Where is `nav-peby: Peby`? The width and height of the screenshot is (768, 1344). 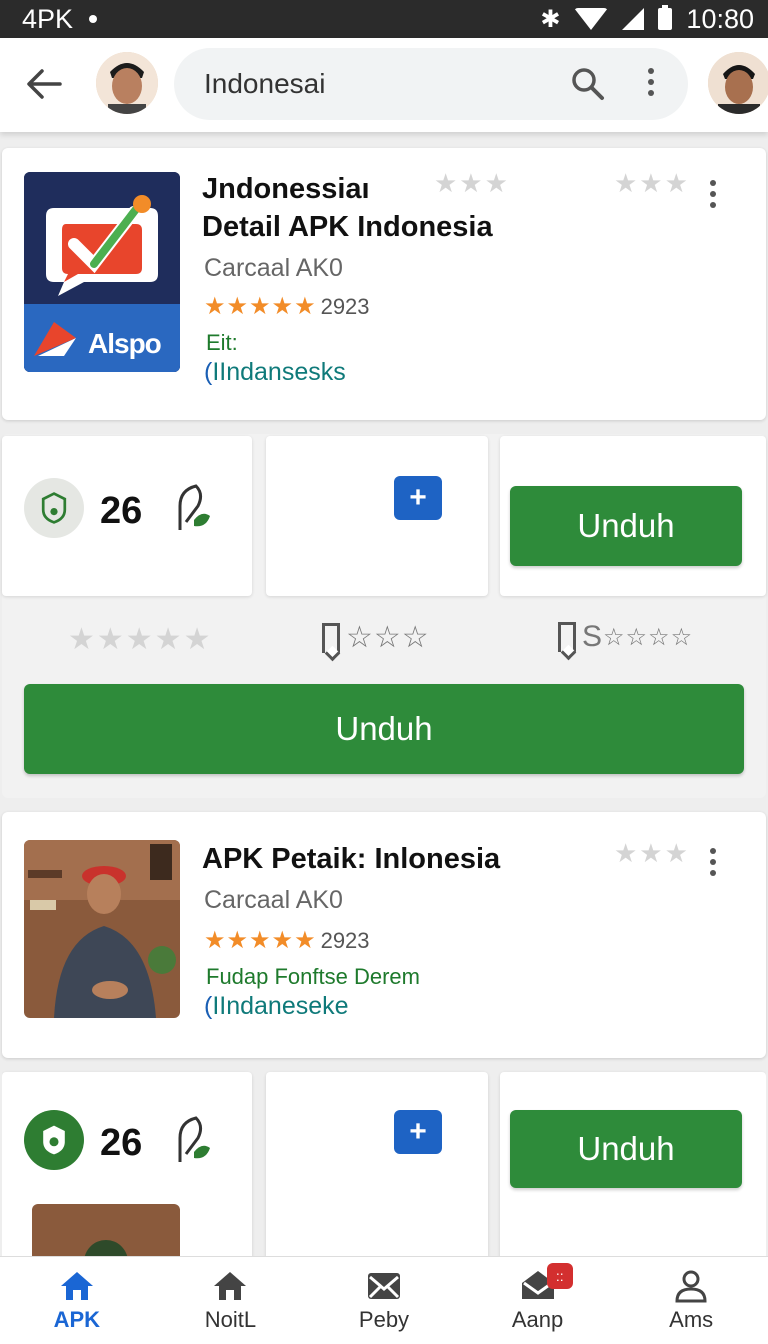 nav-peby: Peby is located at coordinates (384, 1300).